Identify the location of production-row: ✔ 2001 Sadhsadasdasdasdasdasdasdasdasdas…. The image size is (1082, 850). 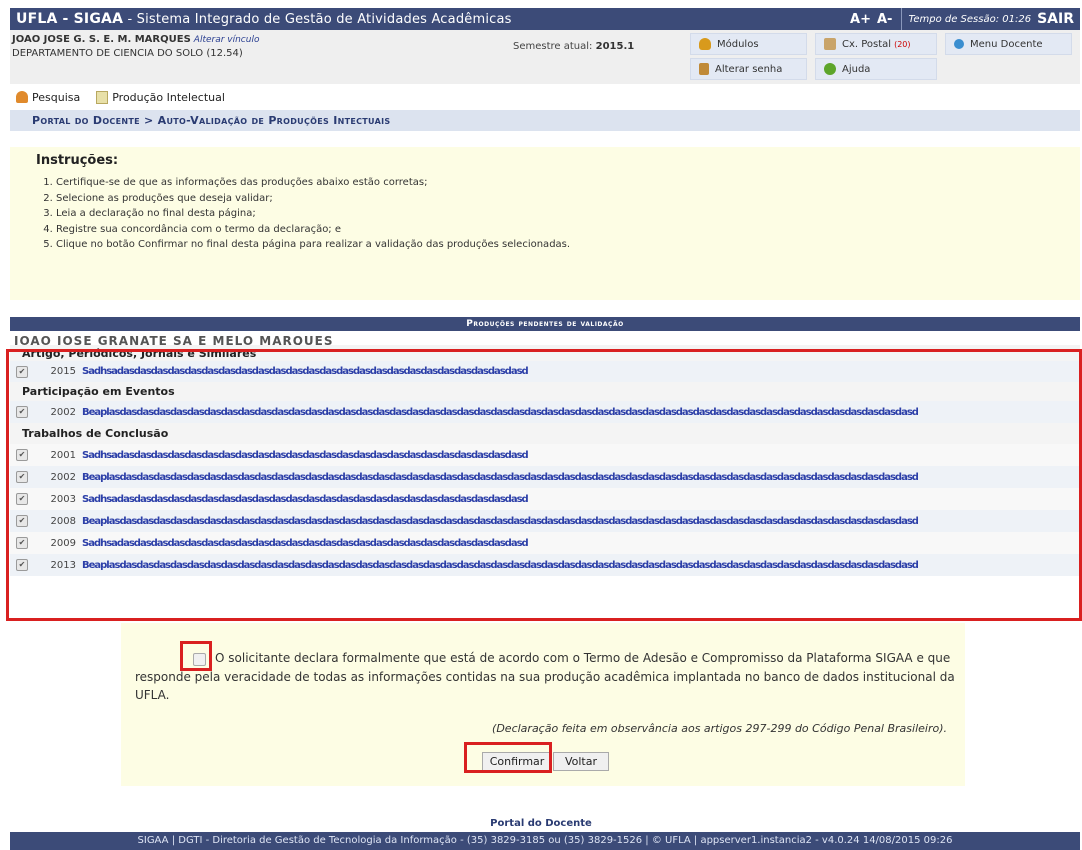
(545, 455).